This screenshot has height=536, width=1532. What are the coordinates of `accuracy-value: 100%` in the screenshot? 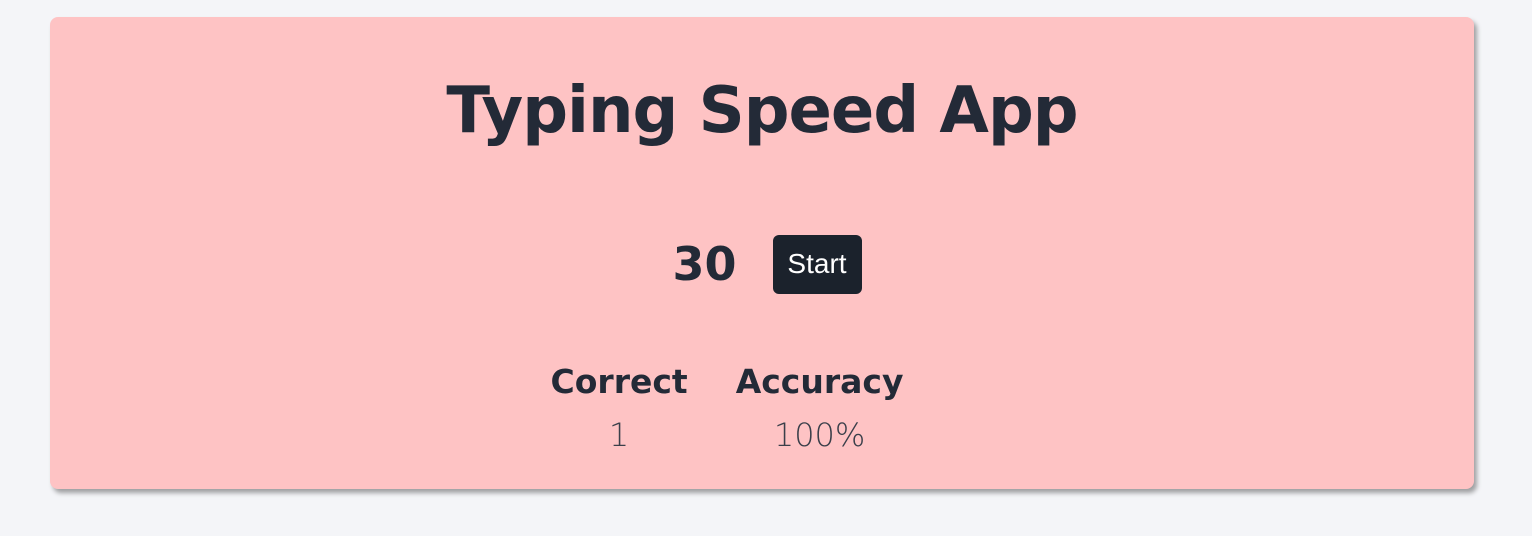 It's located at (819, 435).